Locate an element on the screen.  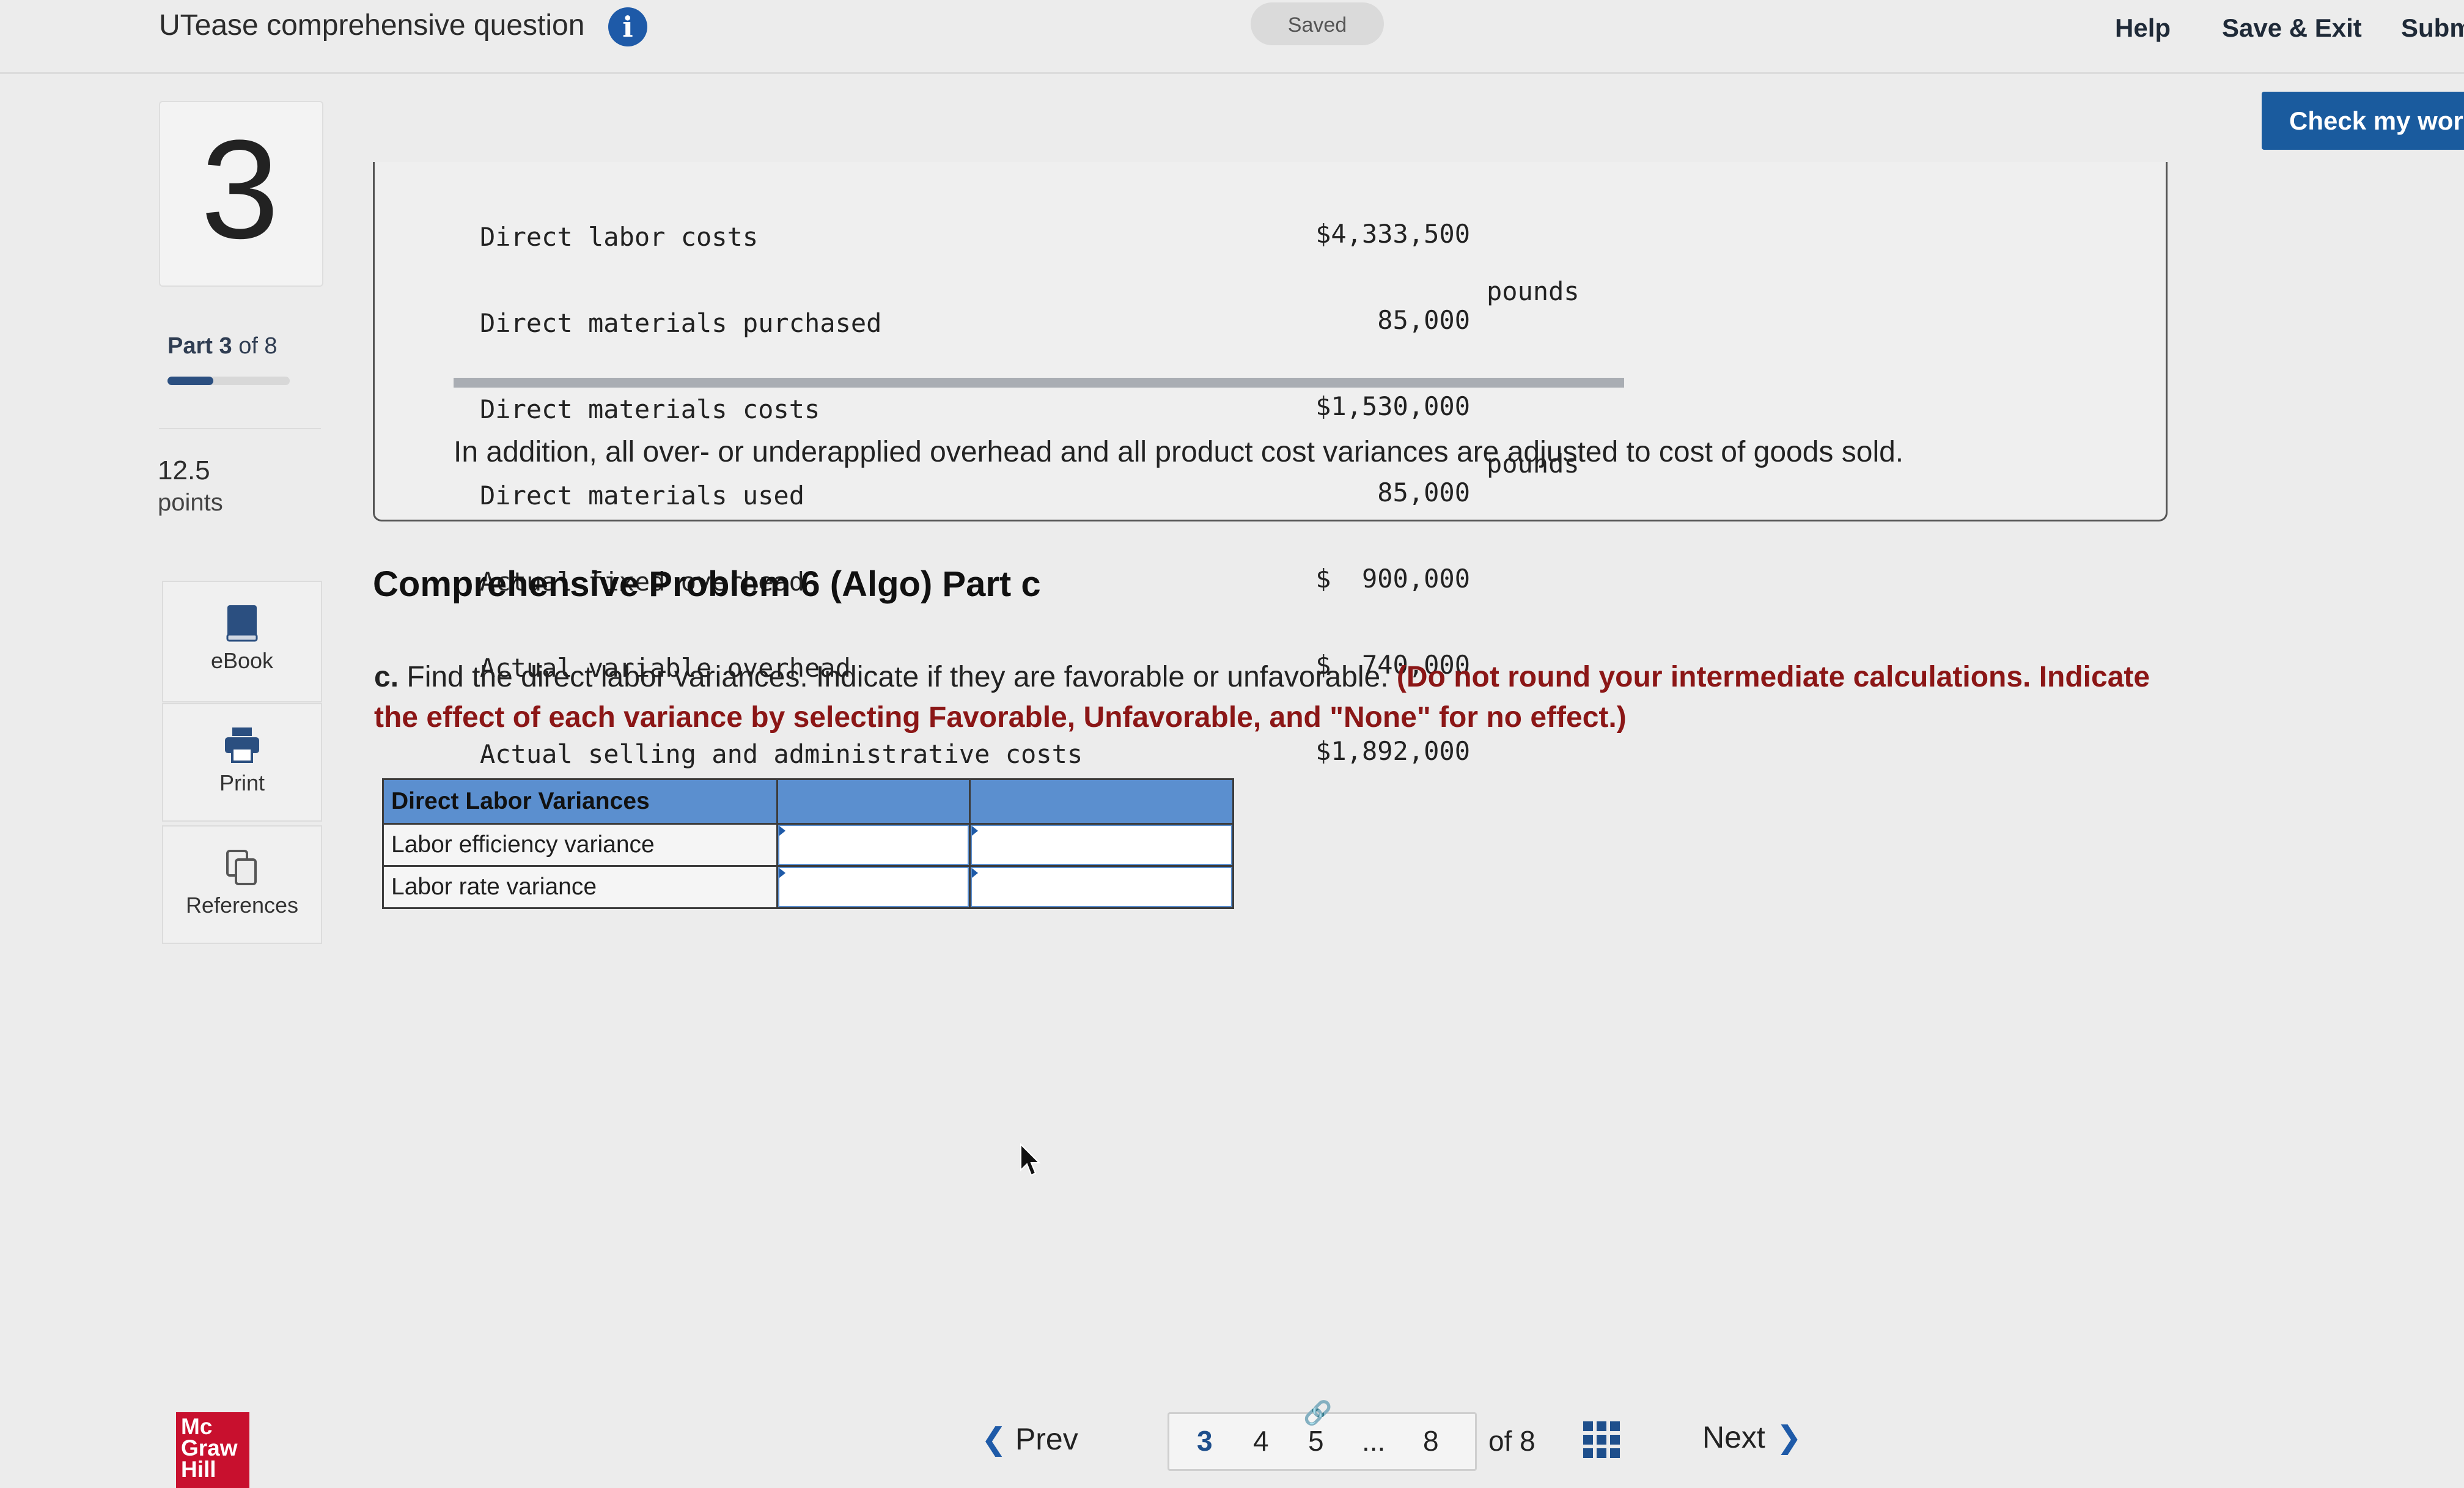
points-label: points is located at coordinates (190, 502).